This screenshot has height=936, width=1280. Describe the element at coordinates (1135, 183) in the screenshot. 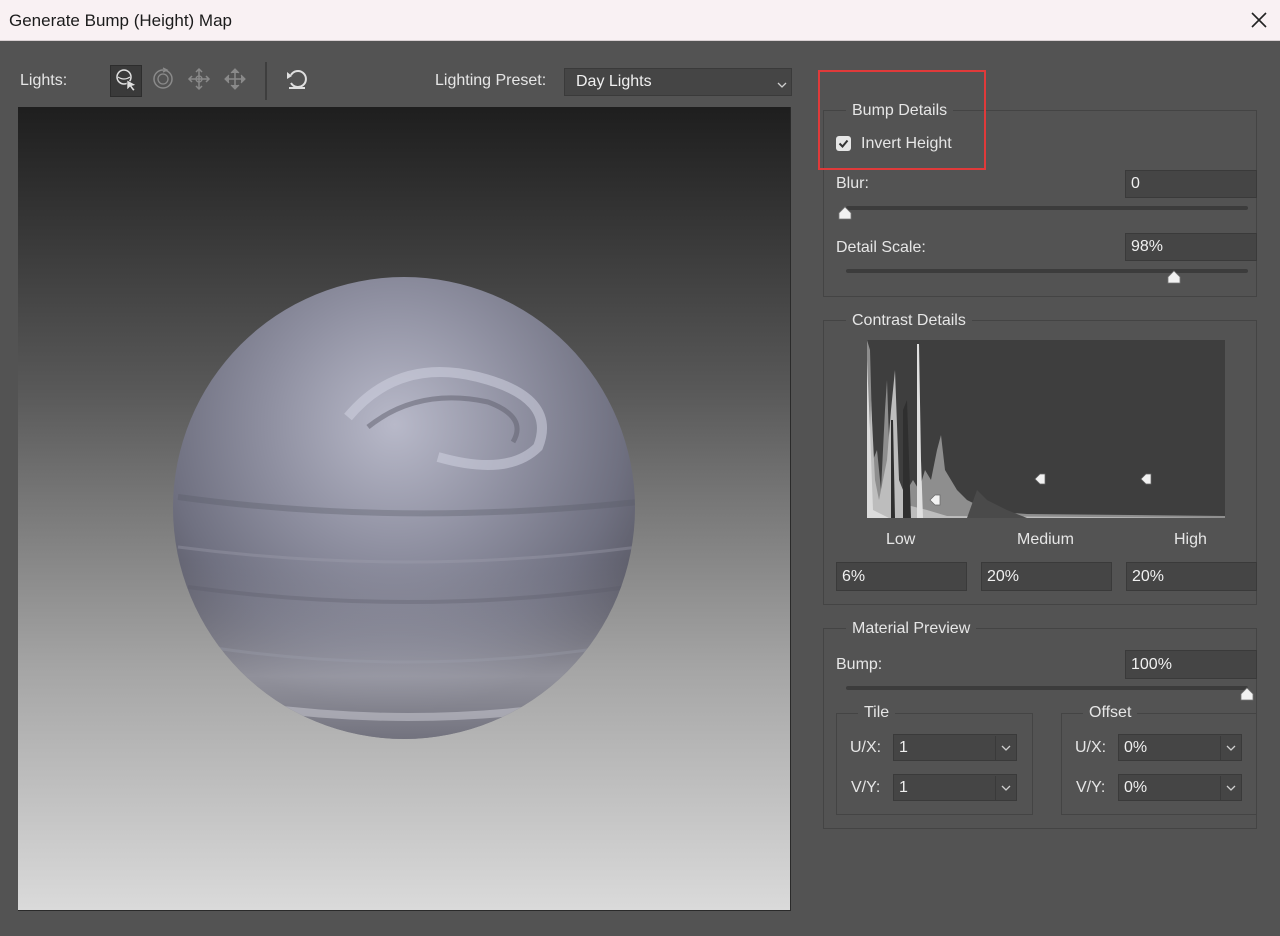

I see `blur-value: 0` at that location.